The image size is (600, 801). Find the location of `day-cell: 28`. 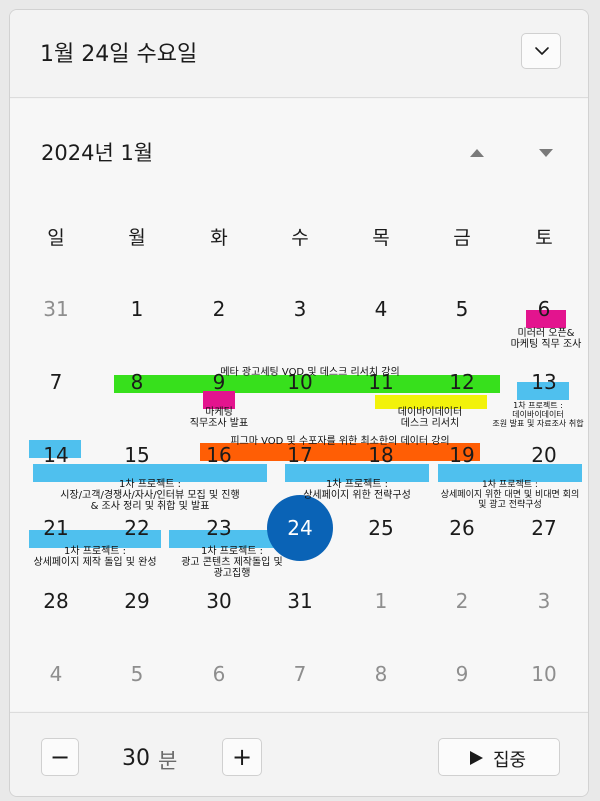

day-cell: 28 is located at coordinates (56, 601).